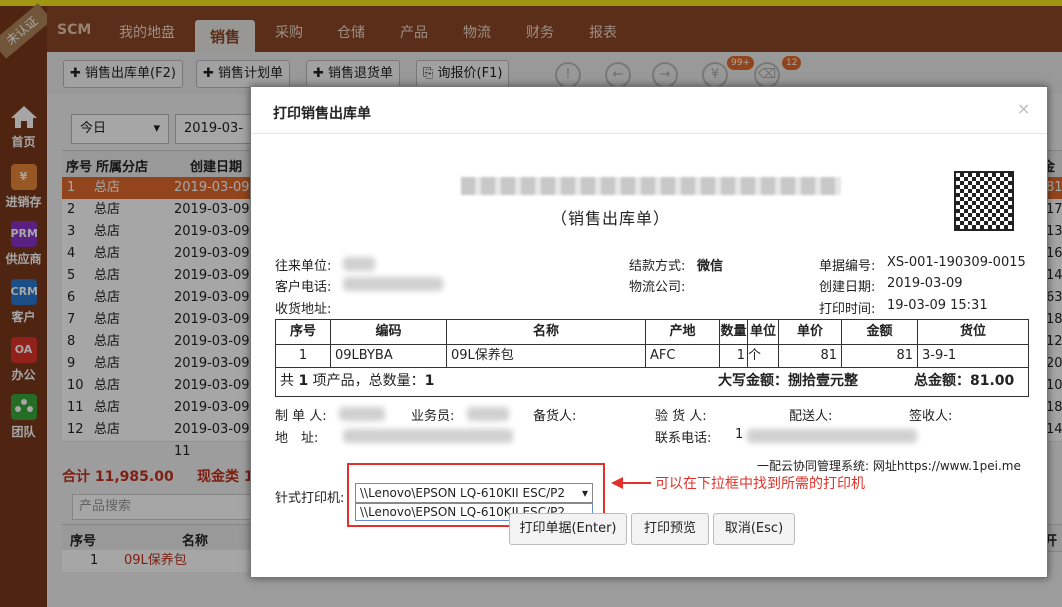  What do you see at coordinates (546, 332) in the screenshot?
I see `table-header: 名称` at bounding box center [546, 332].